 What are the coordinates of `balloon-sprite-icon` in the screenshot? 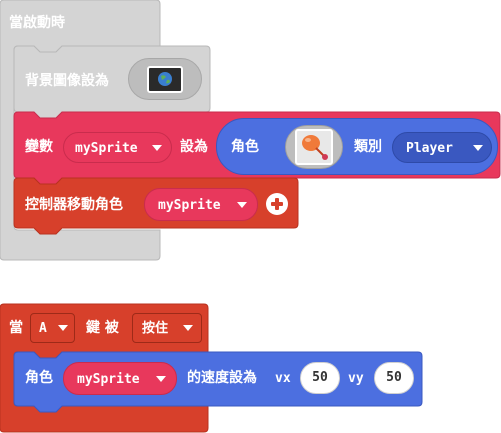 It's located at (314, 147).